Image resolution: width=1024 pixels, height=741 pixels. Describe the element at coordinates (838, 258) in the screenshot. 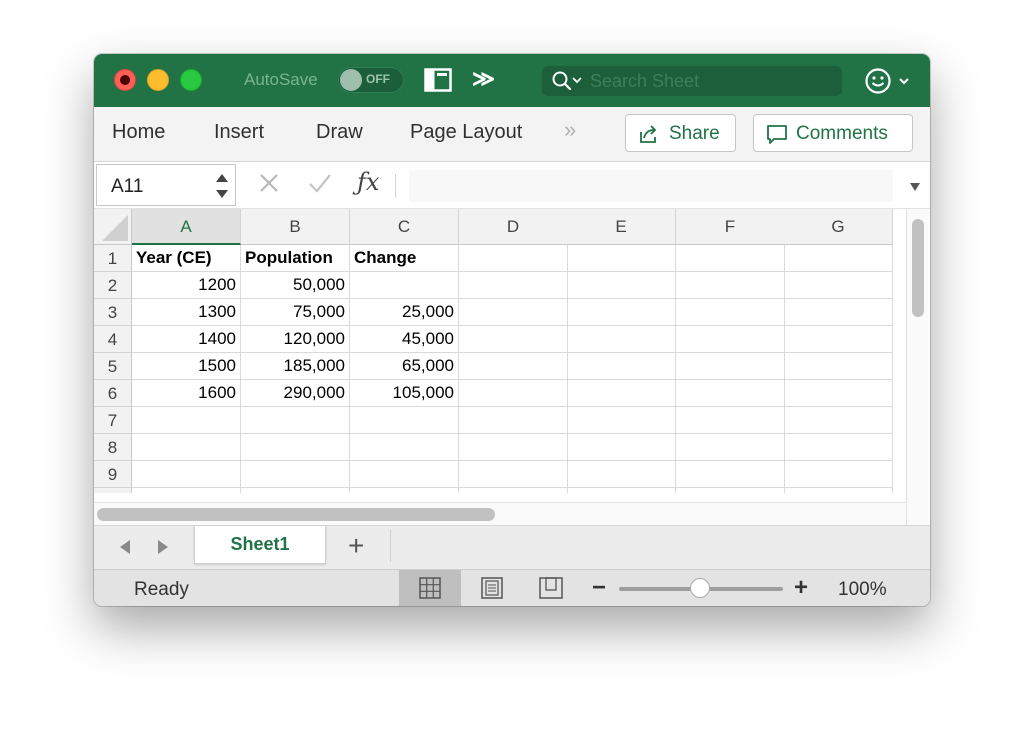

I see `cell-g1` at that location.